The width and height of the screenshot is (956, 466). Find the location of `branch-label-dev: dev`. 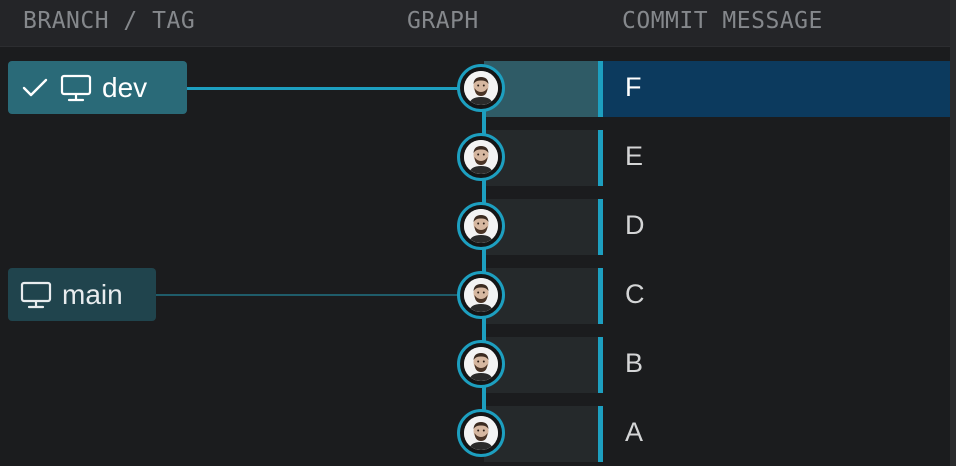

branch-label-dev: dev is located at coordinates (97, 87).